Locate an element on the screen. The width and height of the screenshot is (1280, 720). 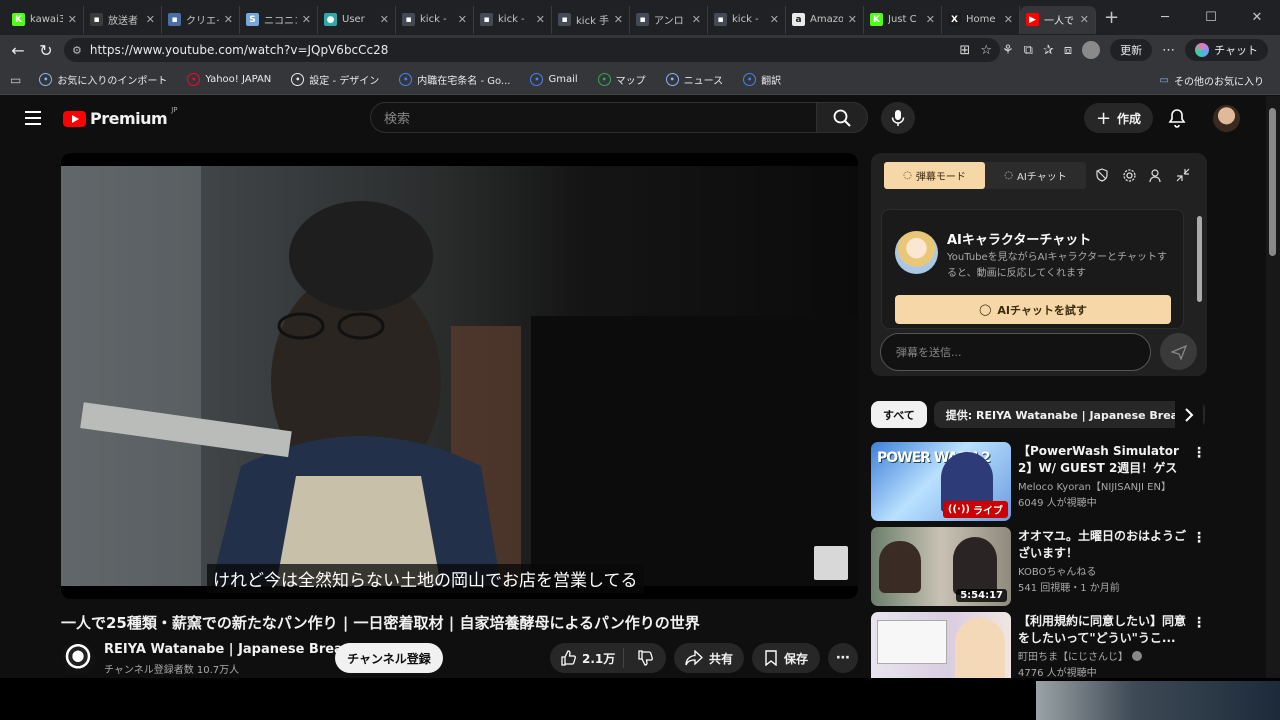
notifications-button is located at coordinates (1177, 118).